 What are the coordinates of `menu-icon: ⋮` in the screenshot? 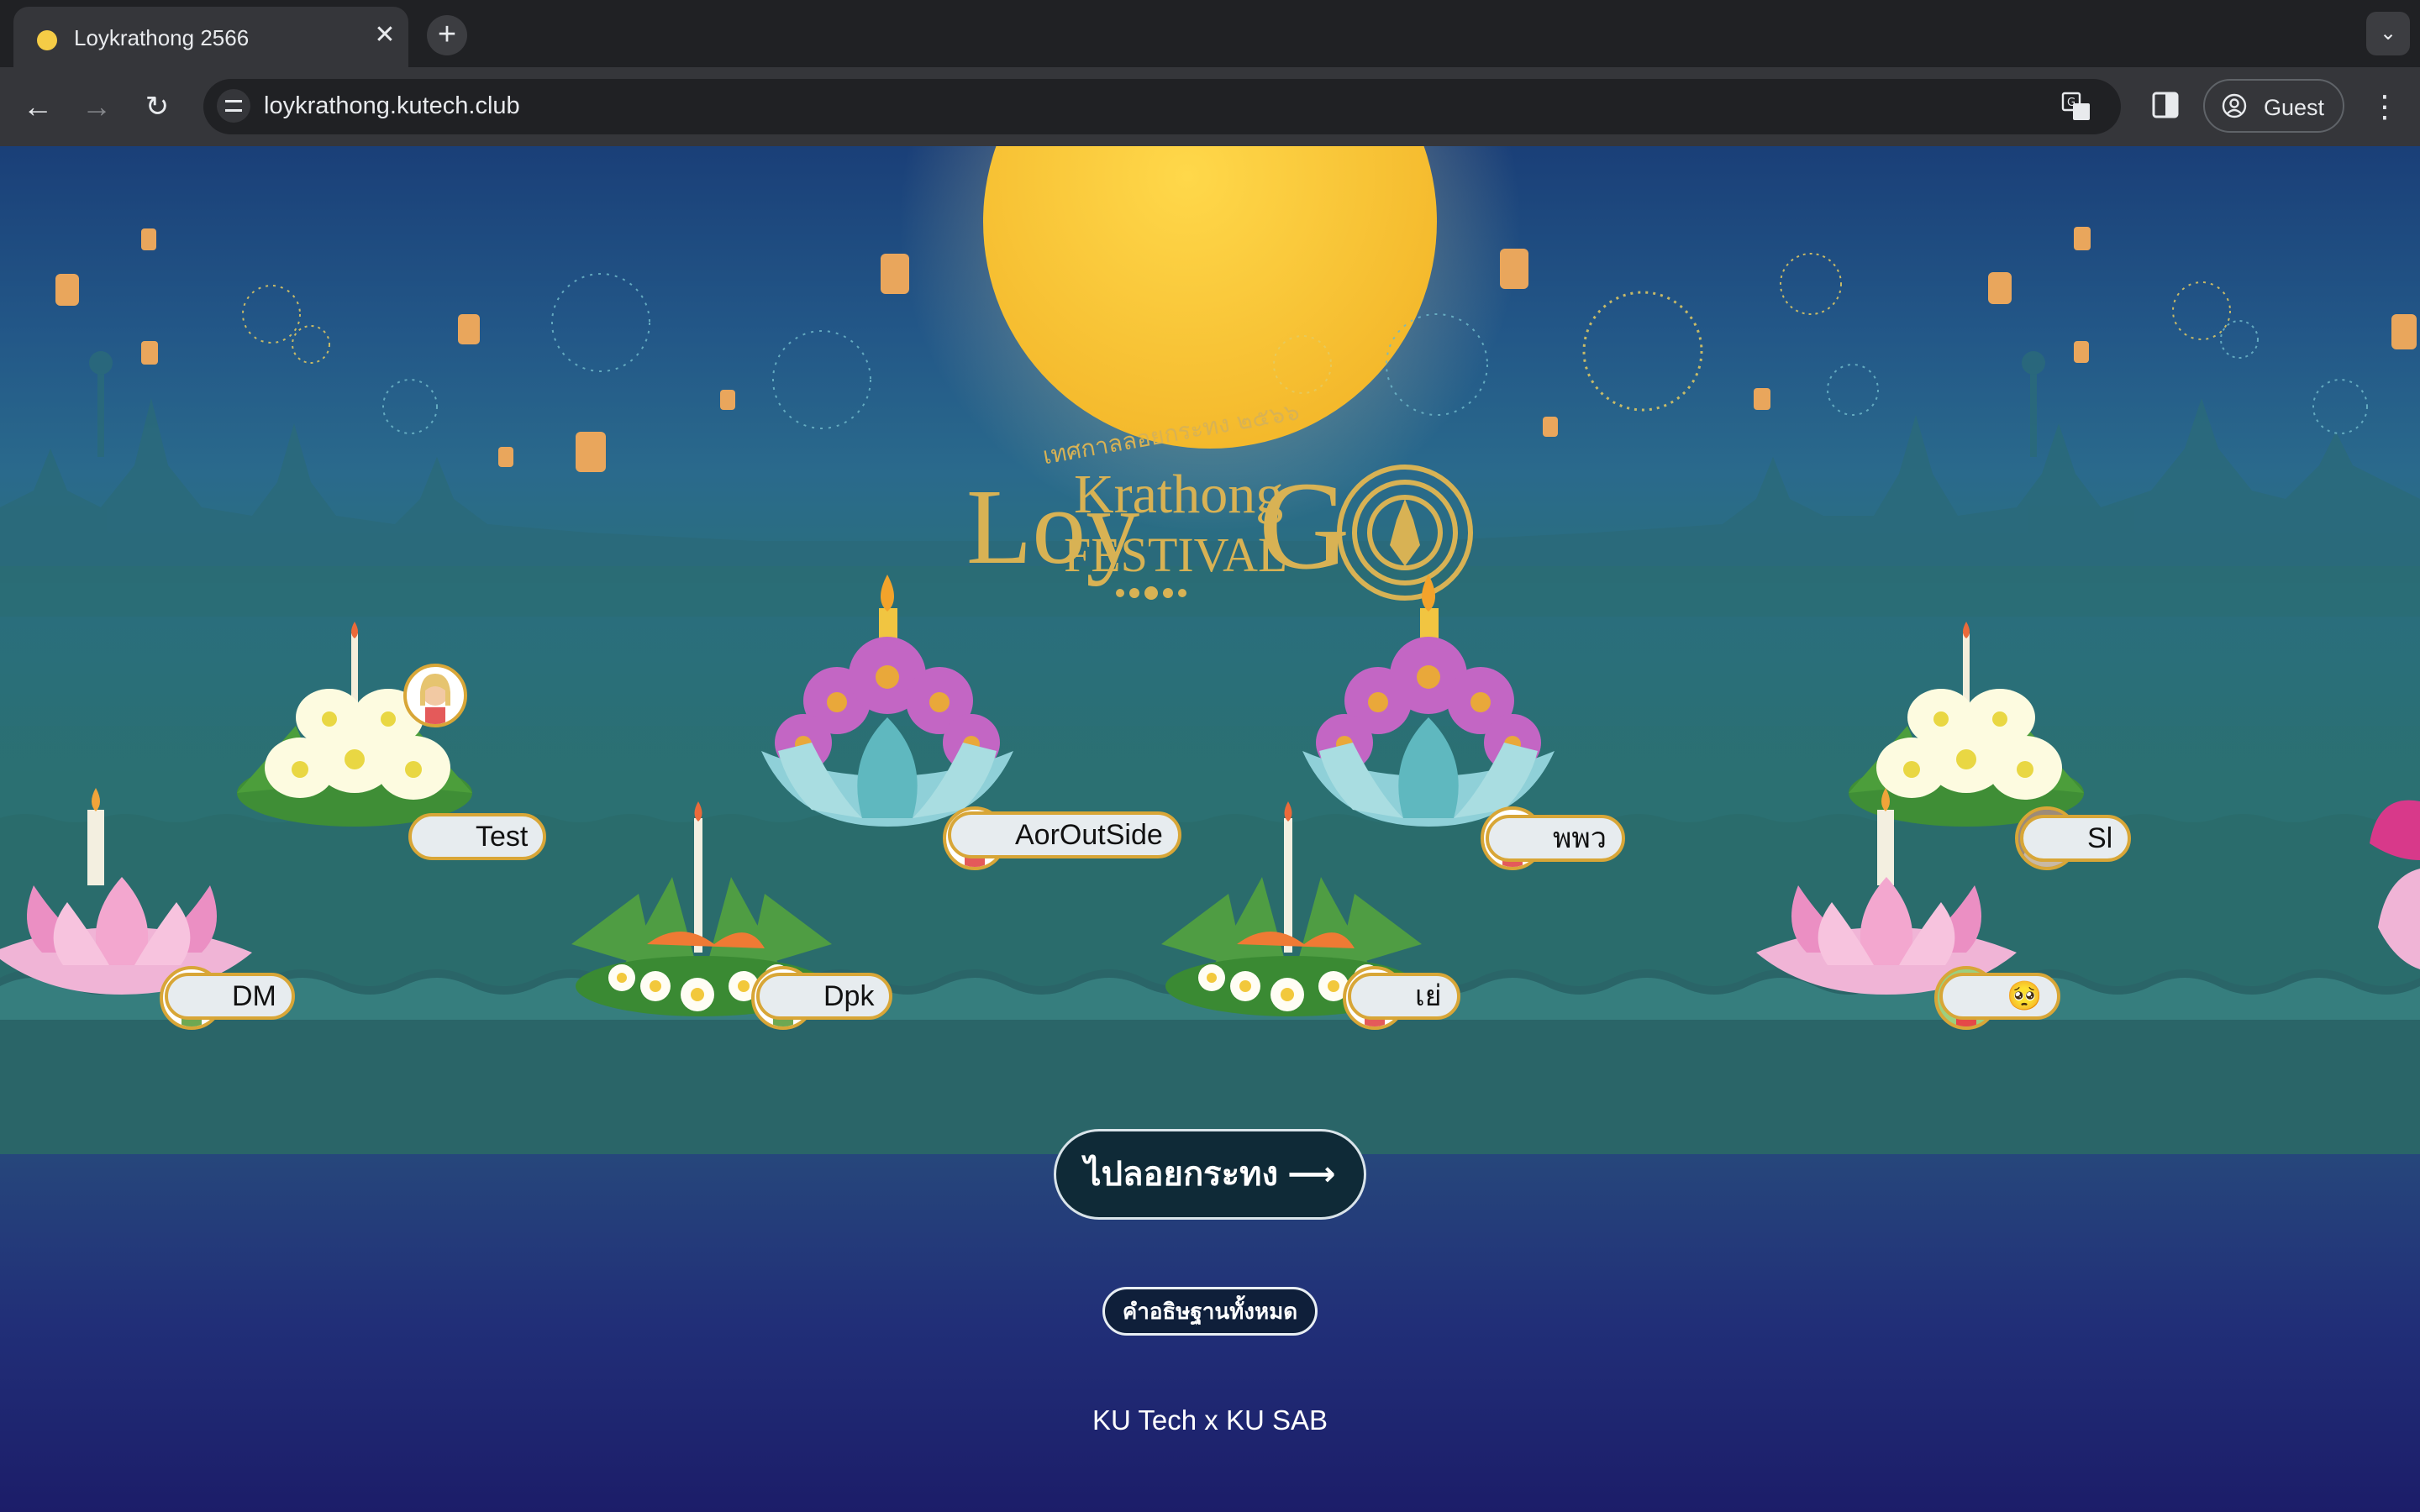 It's located at (2385, 107).